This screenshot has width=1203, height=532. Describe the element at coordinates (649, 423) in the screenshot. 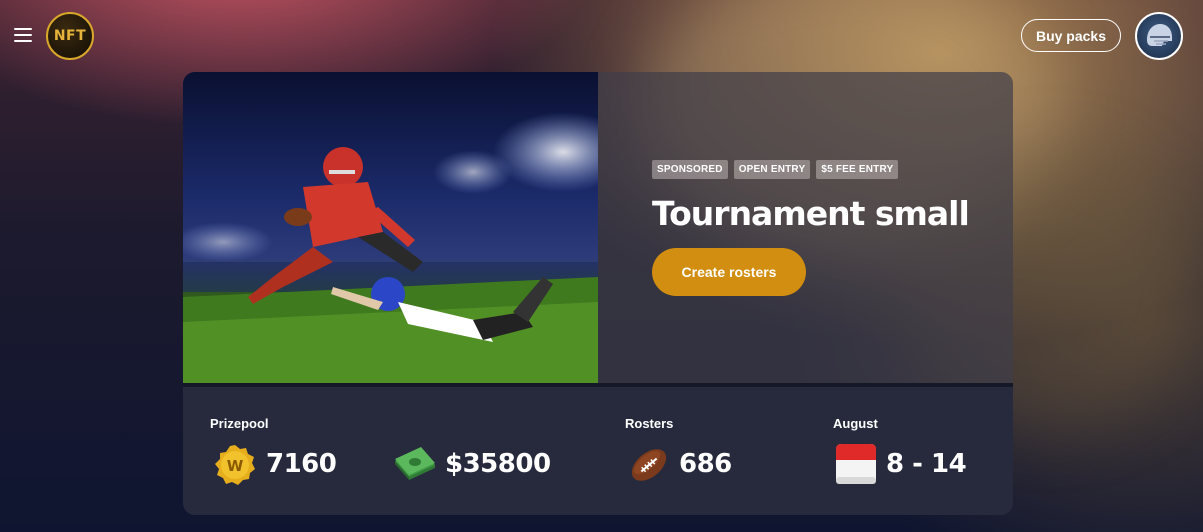

I see `rosters-label: Rosters` at that location.